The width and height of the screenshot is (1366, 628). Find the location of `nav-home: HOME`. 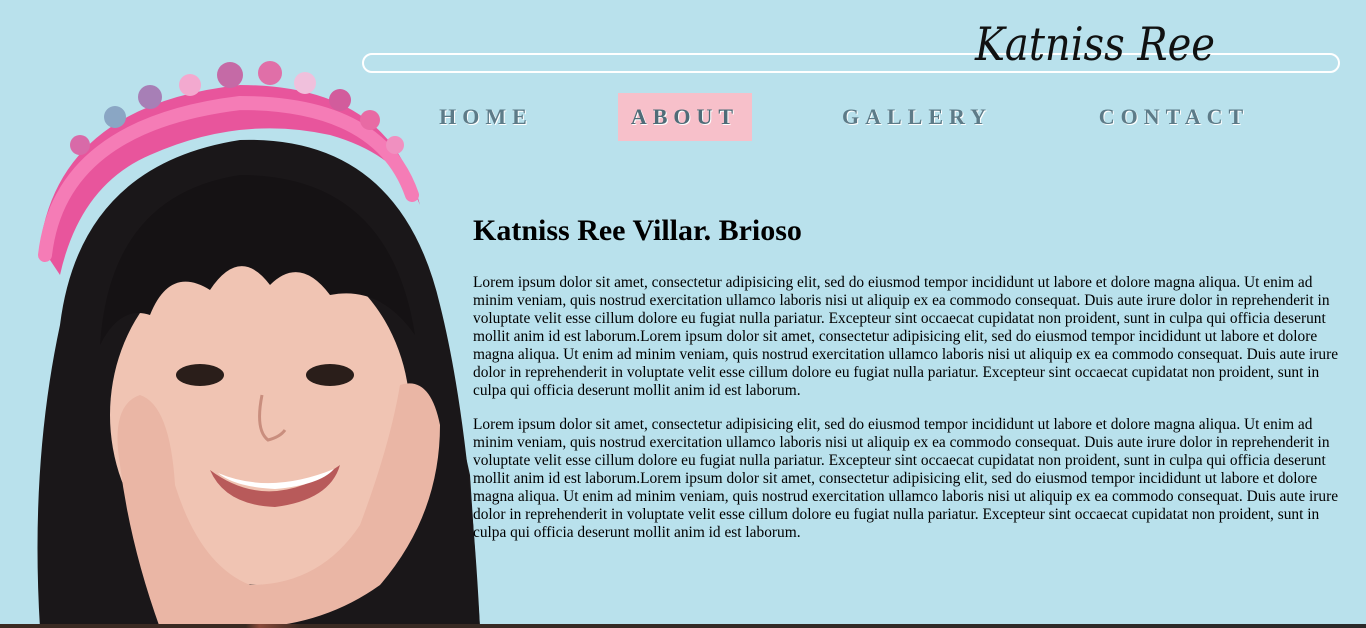

nav-home: HOME is located at coordinates (486, 117).